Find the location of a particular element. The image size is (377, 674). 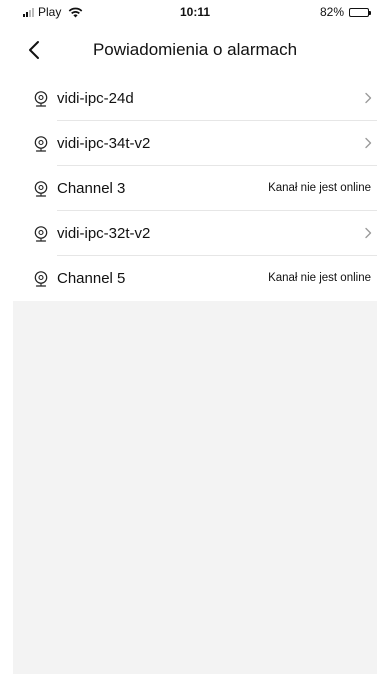

device-name: vidi-ipc-24d is located at coordinates (95, 98).